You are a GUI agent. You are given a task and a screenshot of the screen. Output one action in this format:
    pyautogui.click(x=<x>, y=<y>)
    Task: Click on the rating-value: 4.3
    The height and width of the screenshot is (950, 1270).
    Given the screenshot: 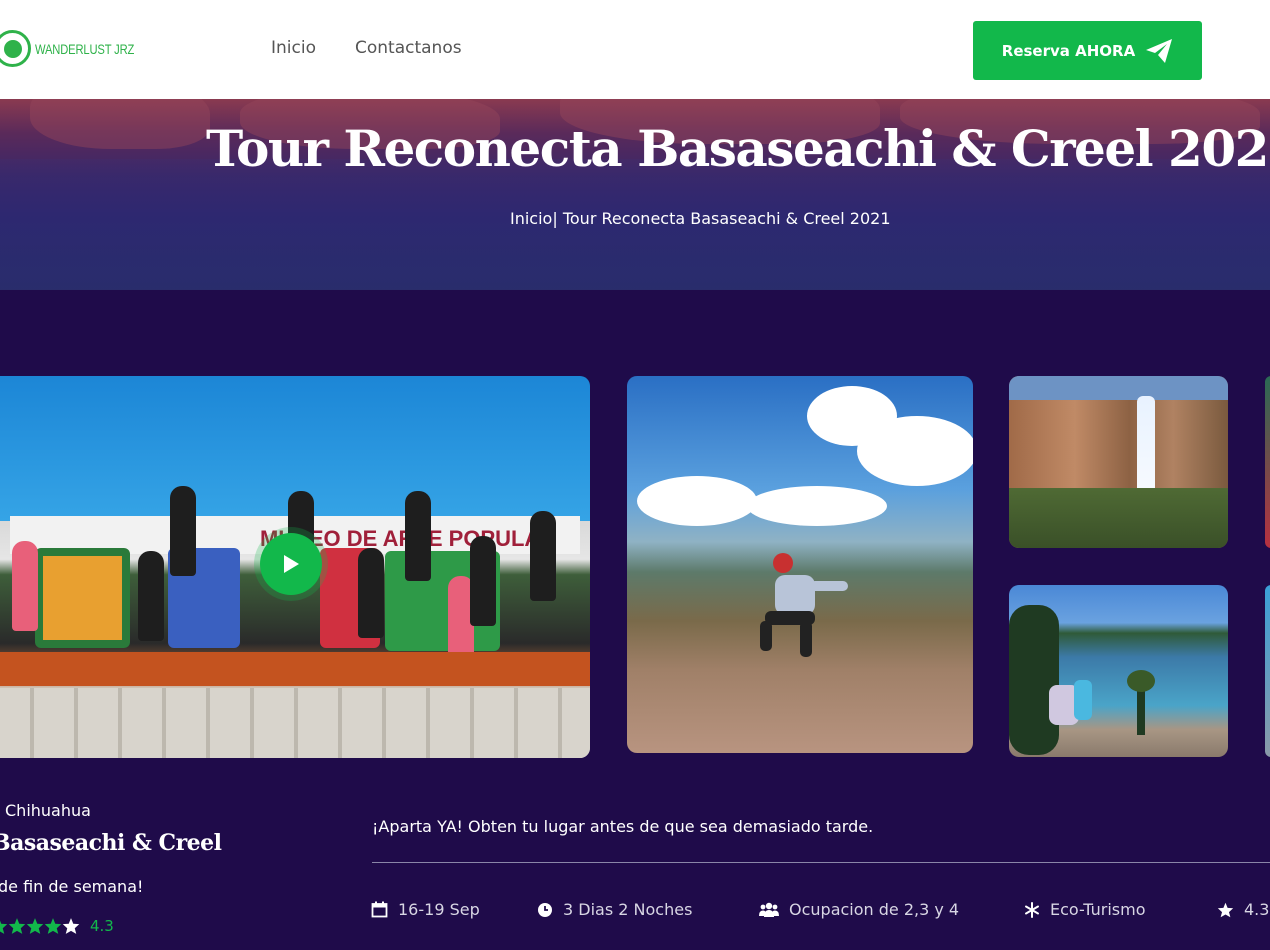 What is the action you would take?
    pyautogui.click(x=102, y=926)
    